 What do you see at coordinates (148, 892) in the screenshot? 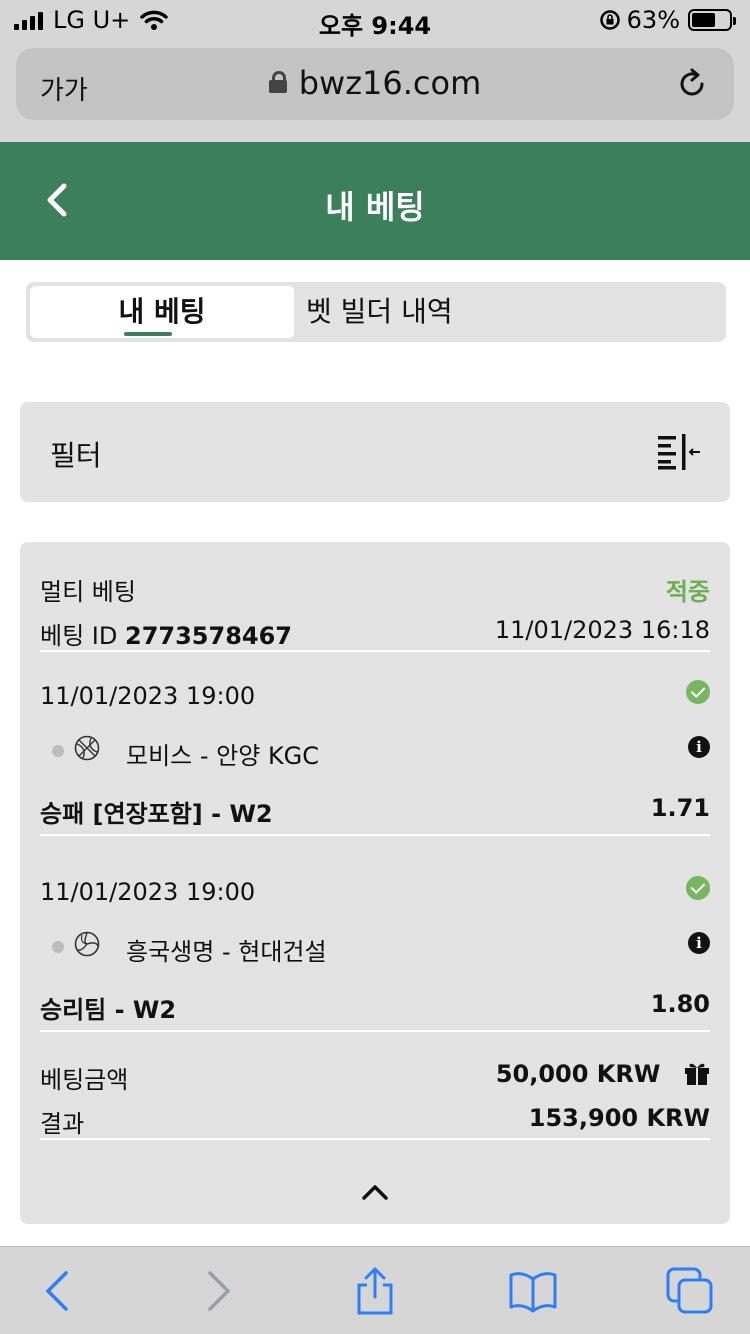
I see `selection-2-datetime: 11/01/2023 19:00` at bounding box center [148, 892].